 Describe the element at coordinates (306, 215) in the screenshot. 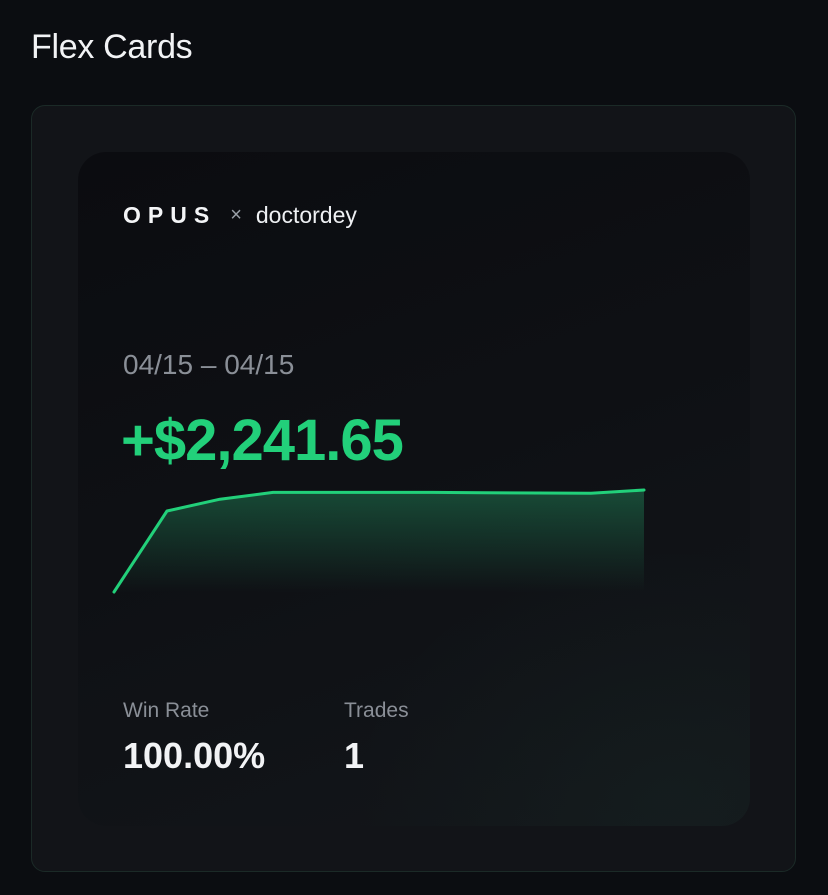

I see `username: doctordey` at that location.